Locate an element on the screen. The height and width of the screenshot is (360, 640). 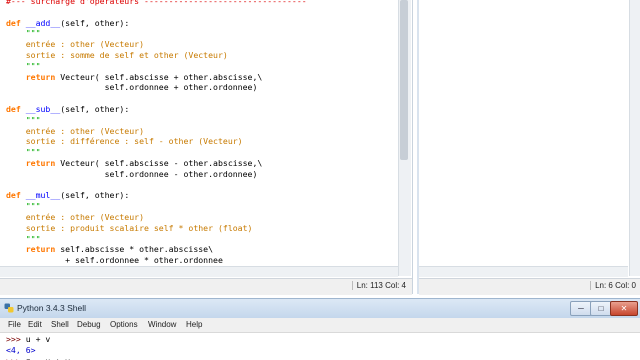
code-line: def __add__(self, other): is located at coordinates (204, 23).